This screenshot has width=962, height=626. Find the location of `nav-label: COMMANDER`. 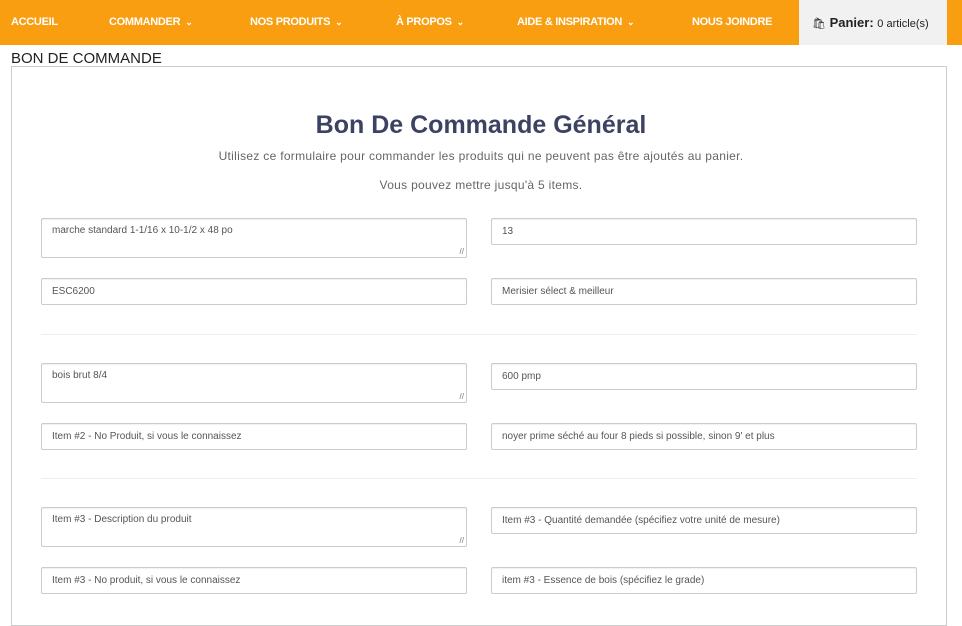

nav-label: COMMANDER is located at coordinates (145, 22).